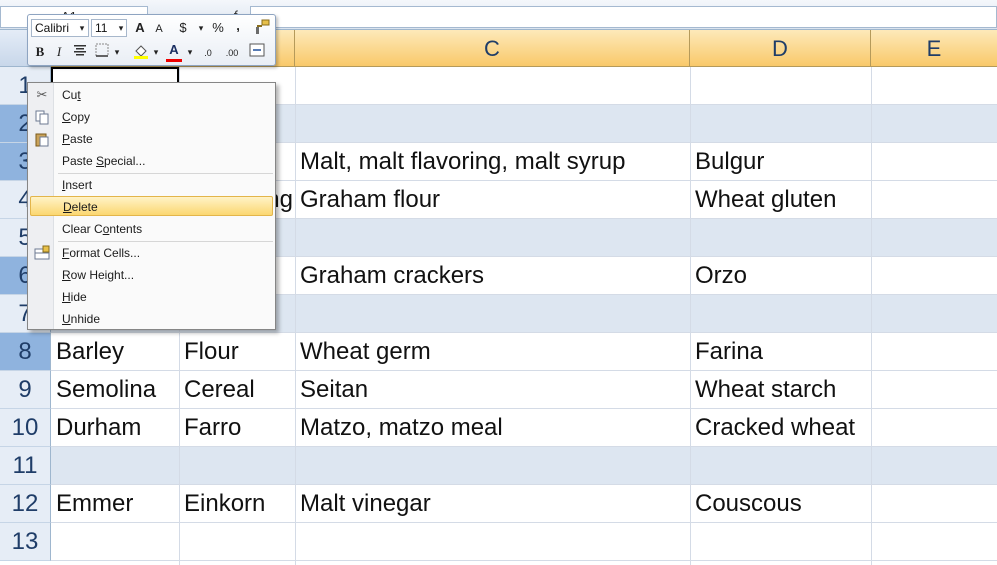 The height and width of the screenshot is (565, 997). Describe the element at coordinates (237, 504) in the screenshot. I see `cell-b12: Einkorn` at that location.